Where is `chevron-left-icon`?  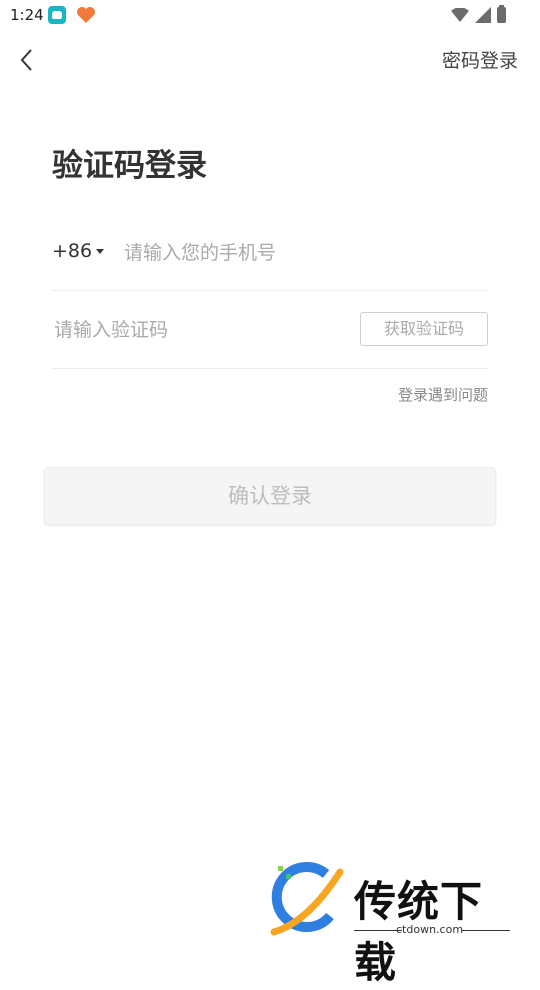 chevron-left-icon is located at coordinates (26, 60).